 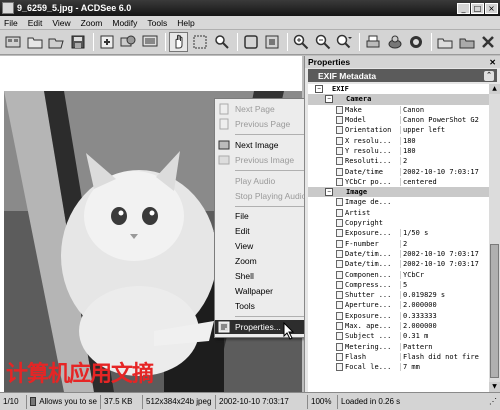 What do you see at coordinates (398, 347) in the screenshot?
I see `exif-property-row: Metering... Pattern` at bounding box center [398, 347].